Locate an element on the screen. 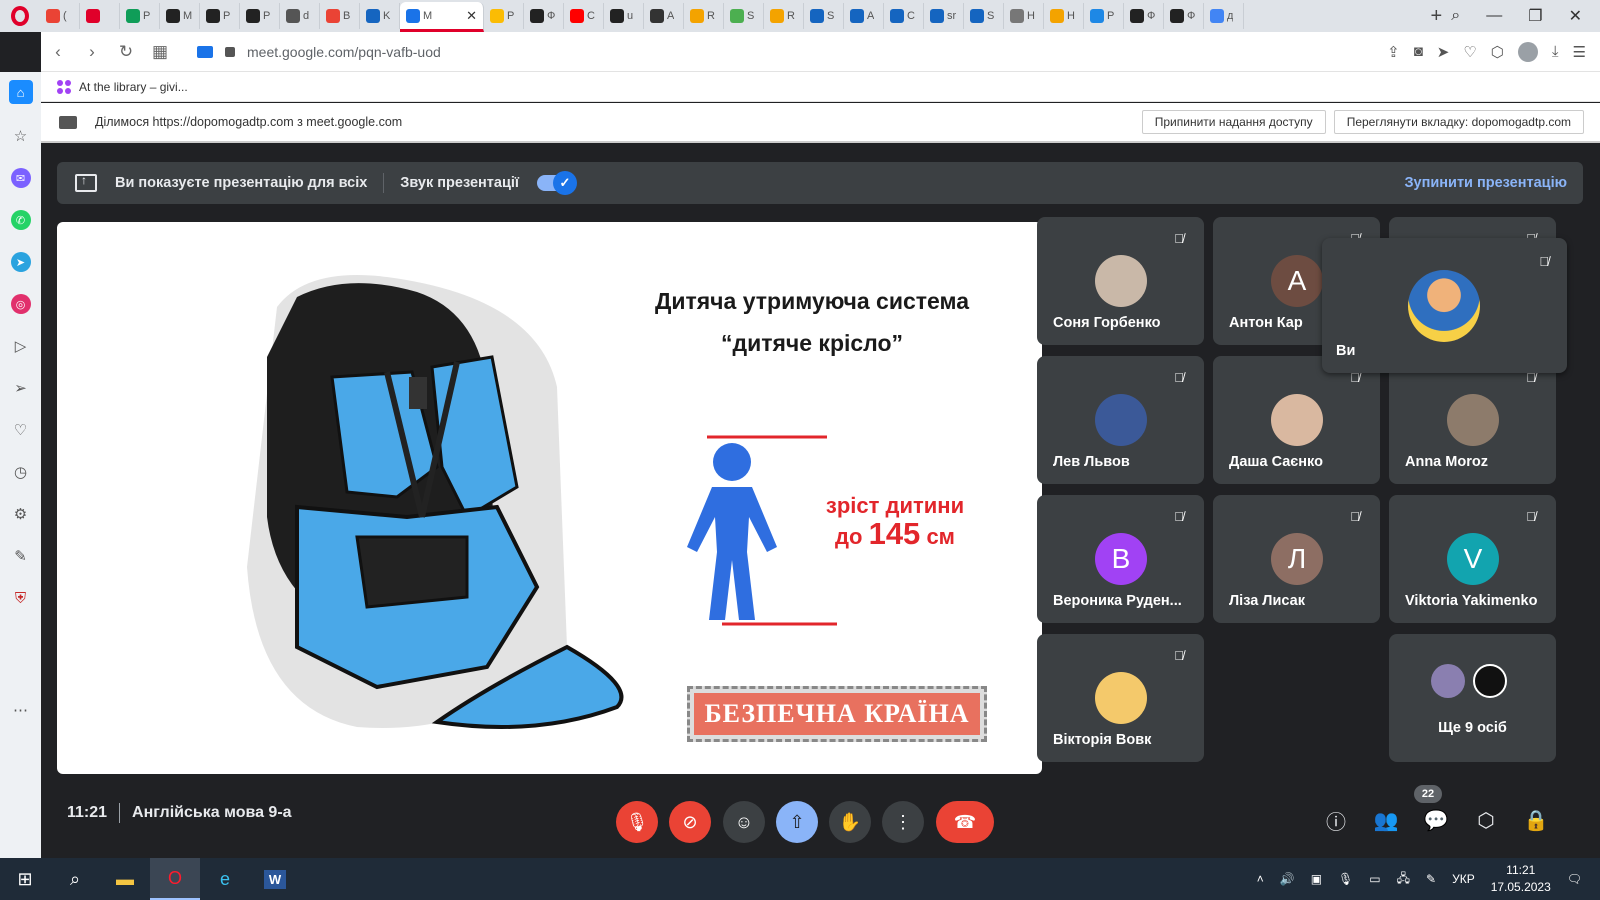 This screenshot has width=1600, height=900. browser-tab is located at coordinates (100, 16).